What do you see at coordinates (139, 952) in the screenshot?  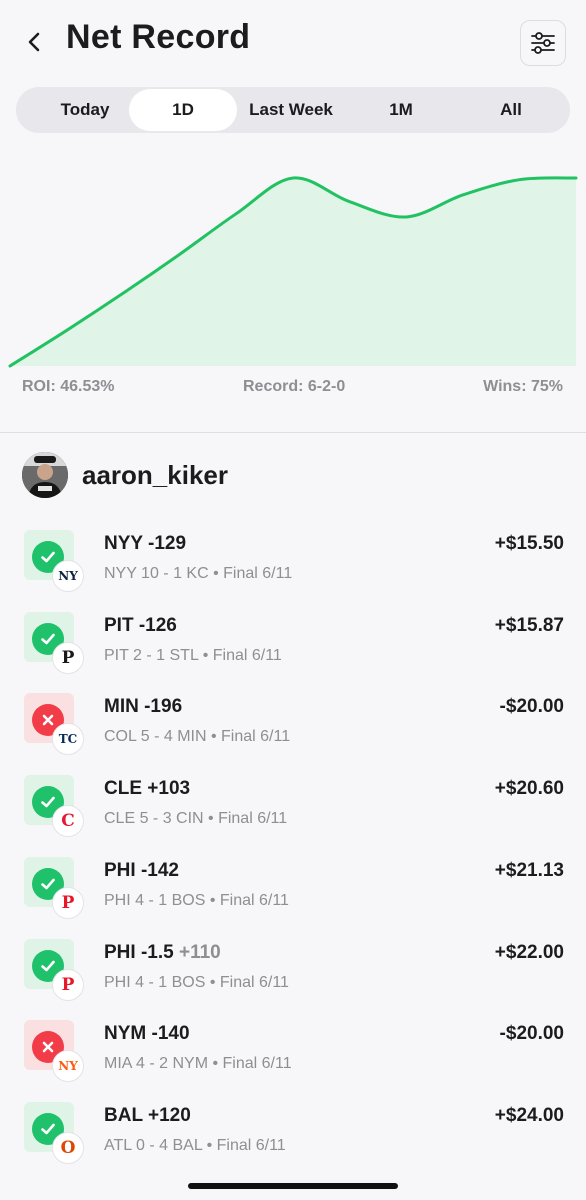 I see `bet-pick-label: PHI -1.5` at bounding box center [139, 952].